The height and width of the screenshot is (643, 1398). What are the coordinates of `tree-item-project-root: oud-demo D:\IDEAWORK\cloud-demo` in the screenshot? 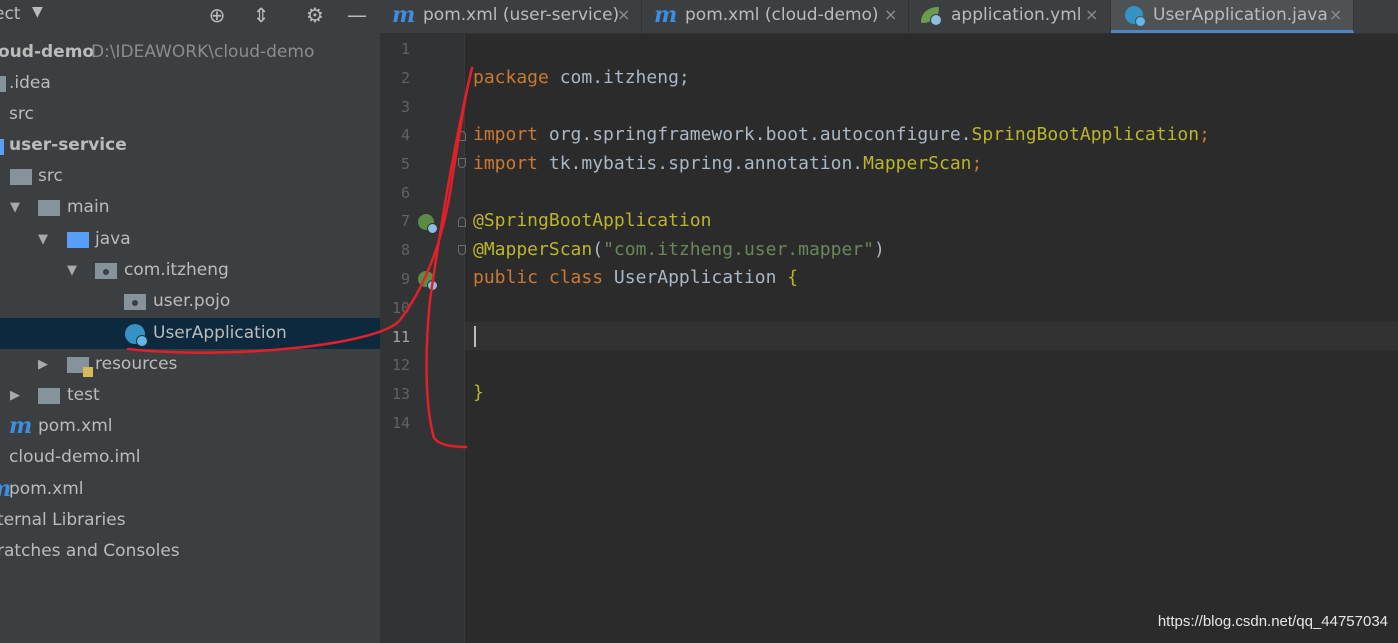 It's located at (190, 52).